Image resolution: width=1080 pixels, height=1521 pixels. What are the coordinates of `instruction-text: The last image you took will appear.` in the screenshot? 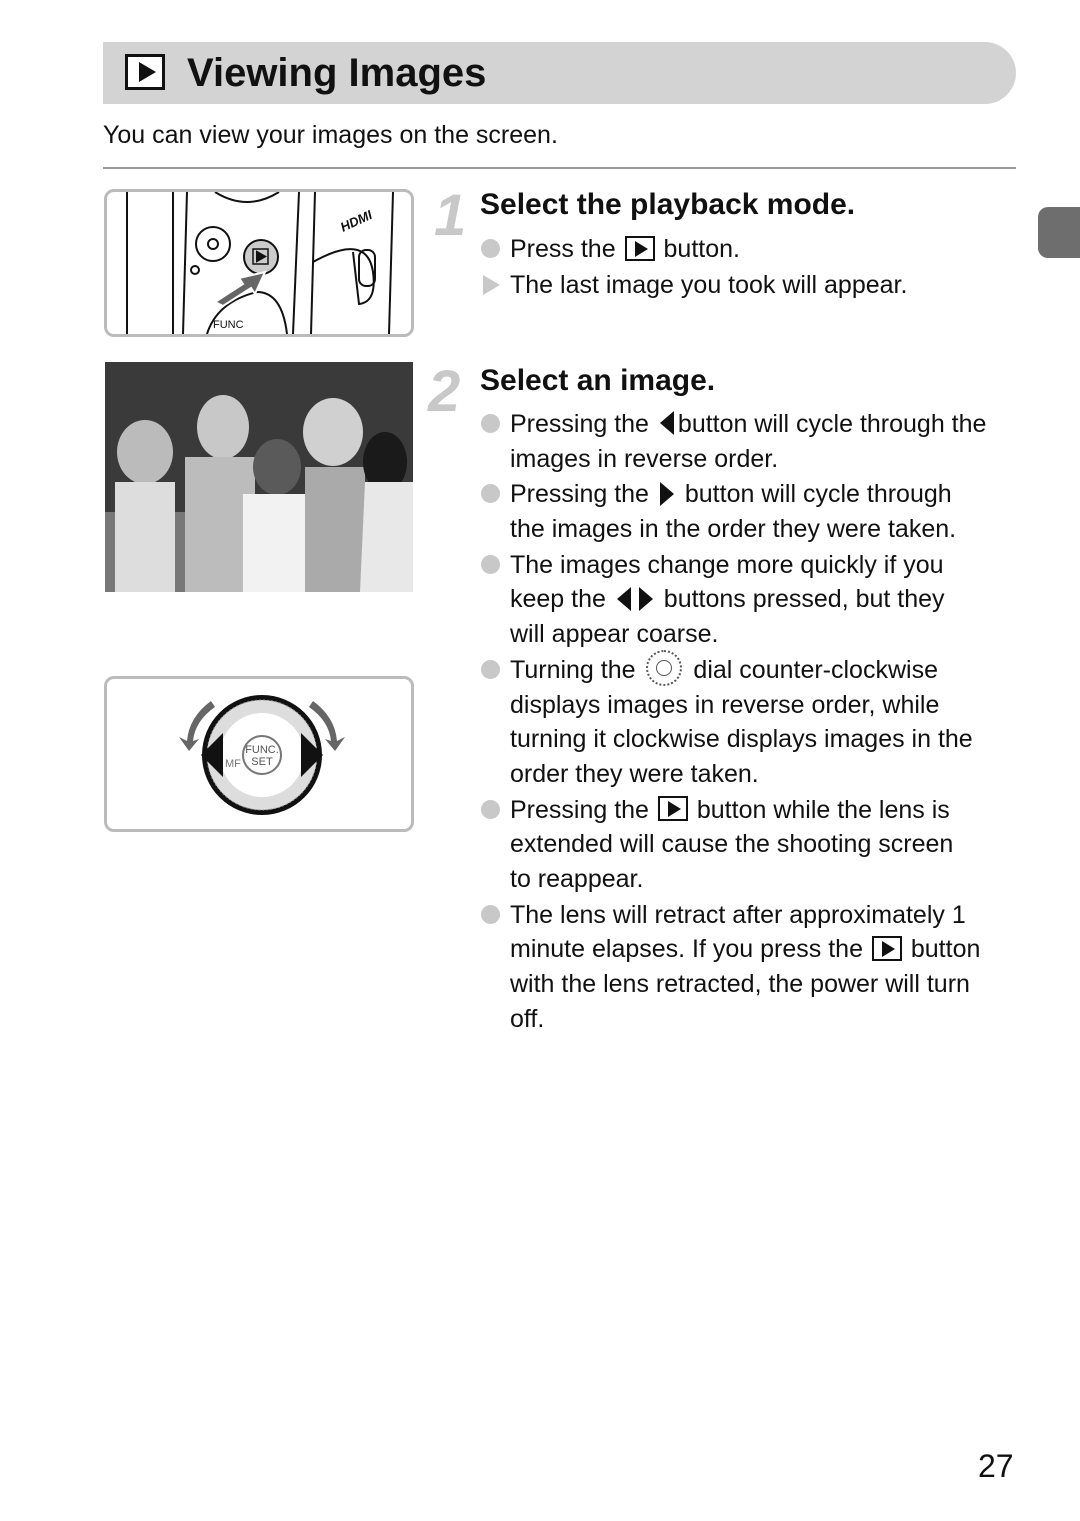 It's located at (709, 284).